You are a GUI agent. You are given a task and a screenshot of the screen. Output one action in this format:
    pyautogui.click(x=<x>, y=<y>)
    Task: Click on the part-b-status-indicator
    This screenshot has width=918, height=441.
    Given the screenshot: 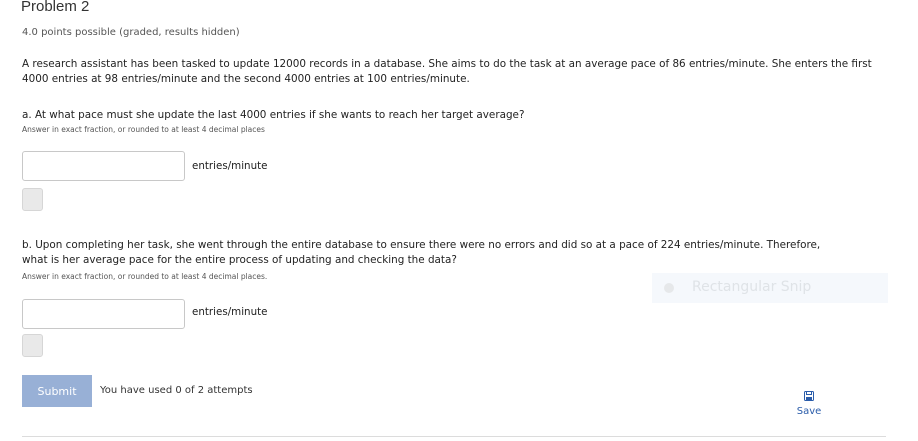 What is the action you would take?
    pyautogui.click(x=32, y=345)
    